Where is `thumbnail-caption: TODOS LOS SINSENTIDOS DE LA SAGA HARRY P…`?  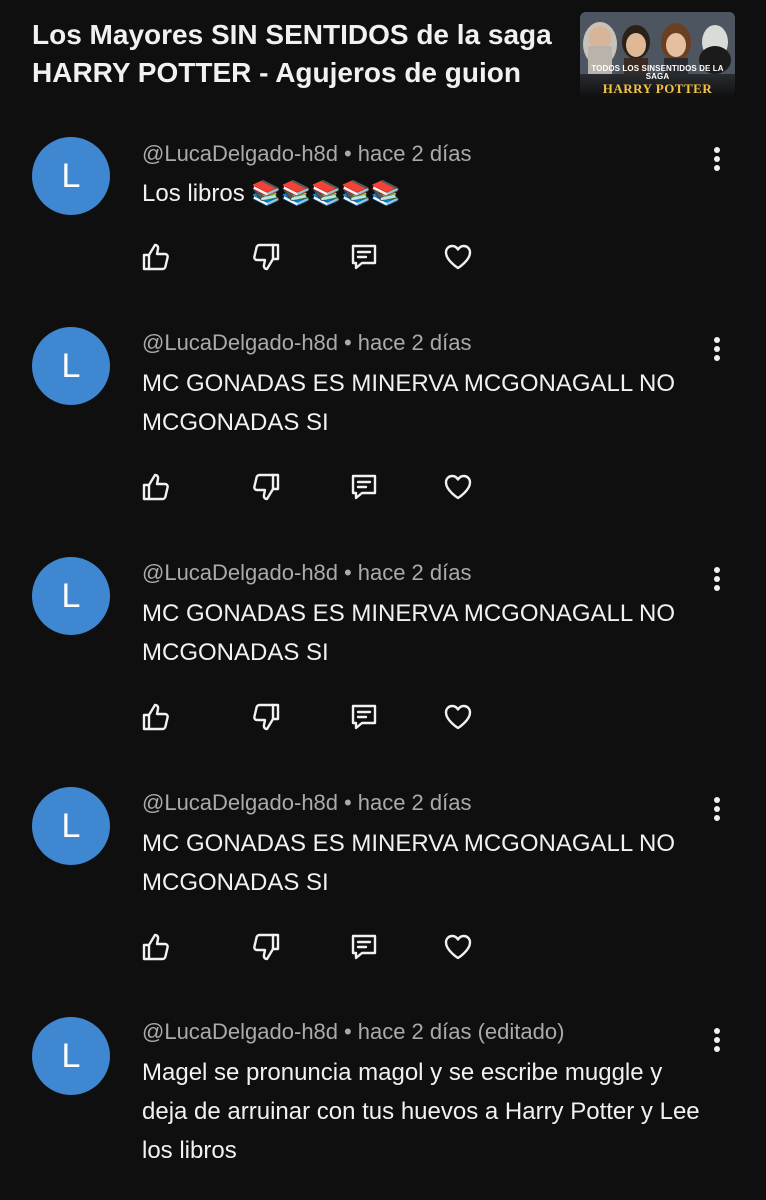 thumbnail-caption: TODOS LOS SINSENTIDOS DE LA SAGA HARRY P… is located at coordinates (657, 80).